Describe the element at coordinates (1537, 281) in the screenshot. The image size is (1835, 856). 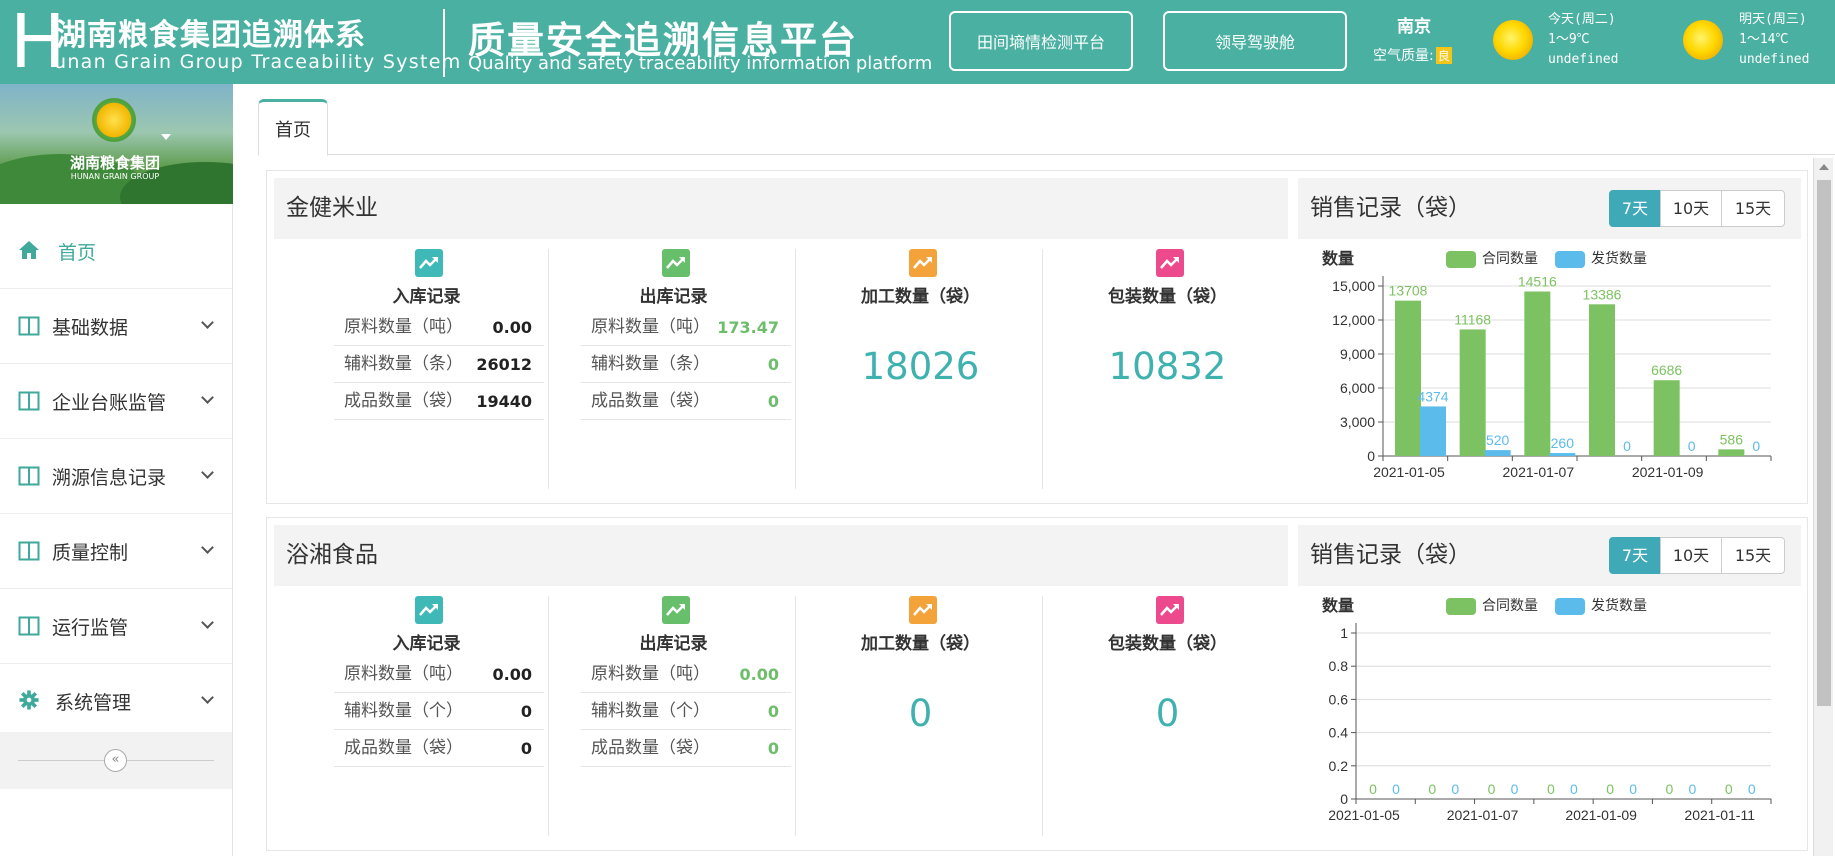
I see `bar-value-label: 14516` at that location.